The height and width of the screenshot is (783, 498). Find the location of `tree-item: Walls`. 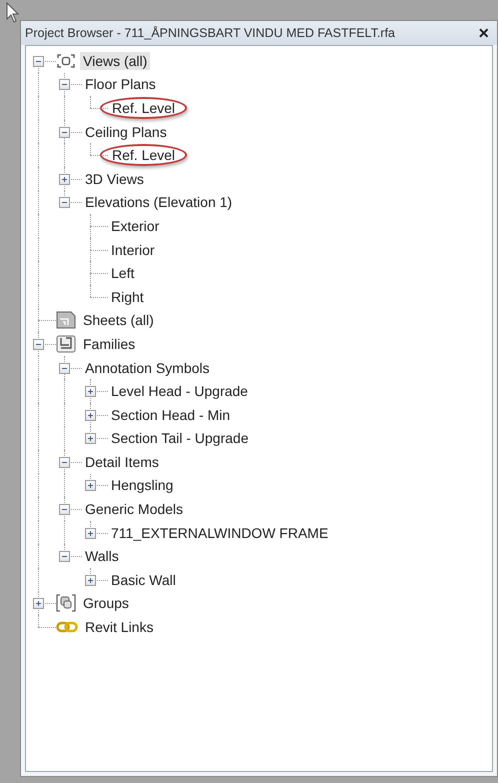

tree-item: Walls is located at coordinates (102, 556).